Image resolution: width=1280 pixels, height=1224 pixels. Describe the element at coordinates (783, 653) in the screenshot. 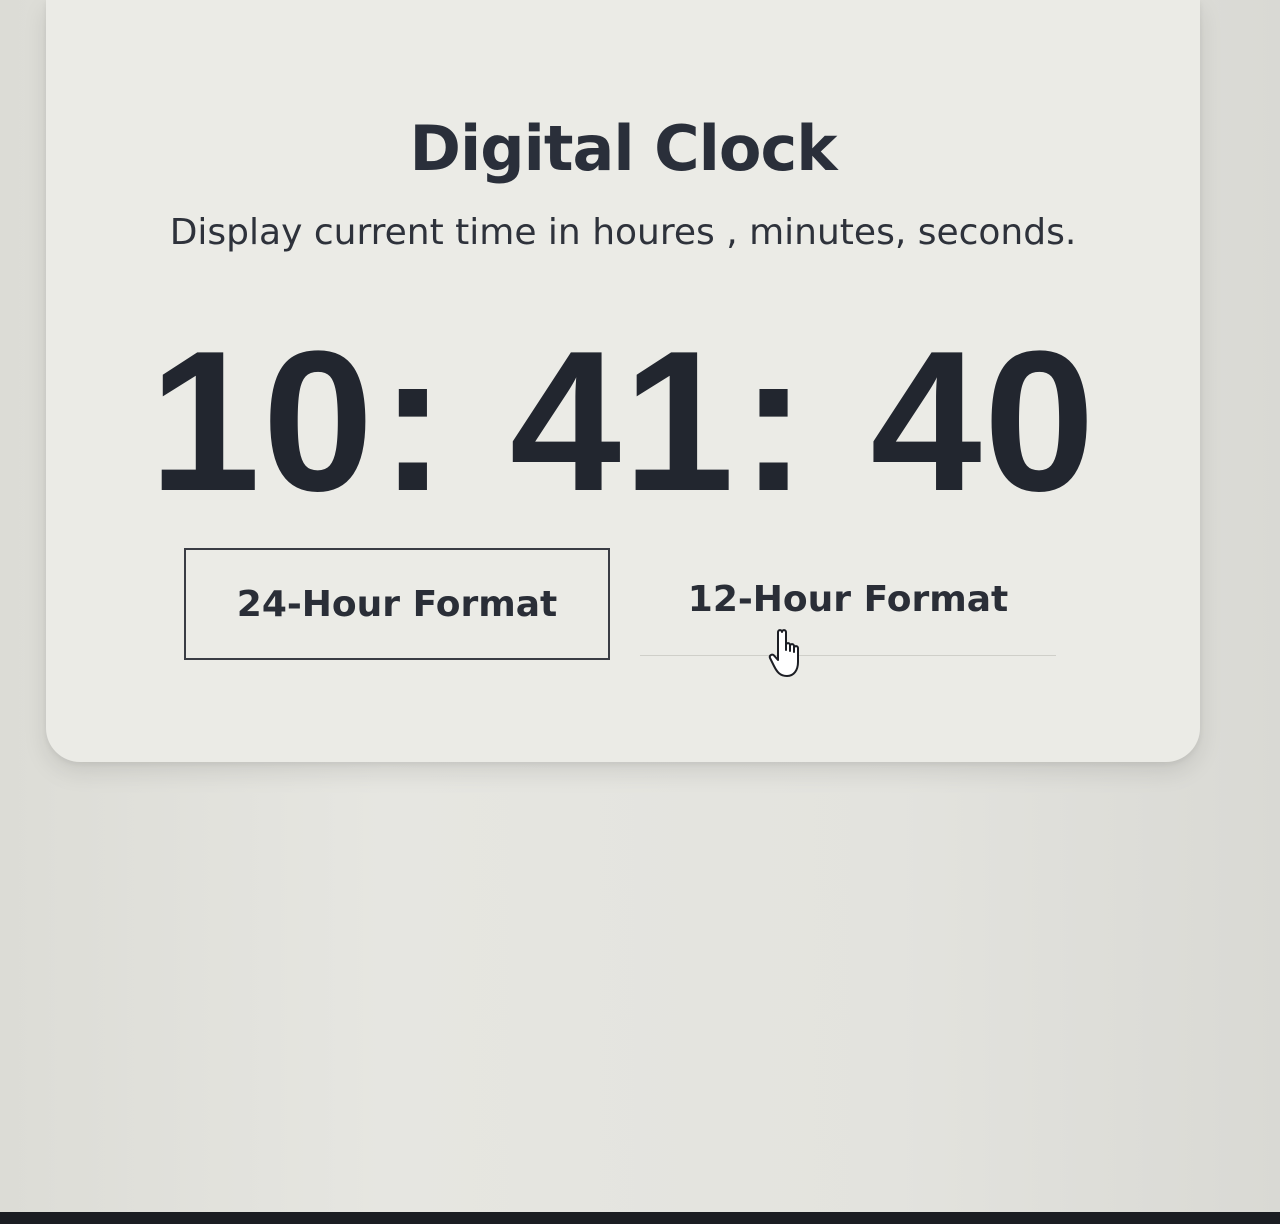

I see `hand-pointer-icon` at that location.